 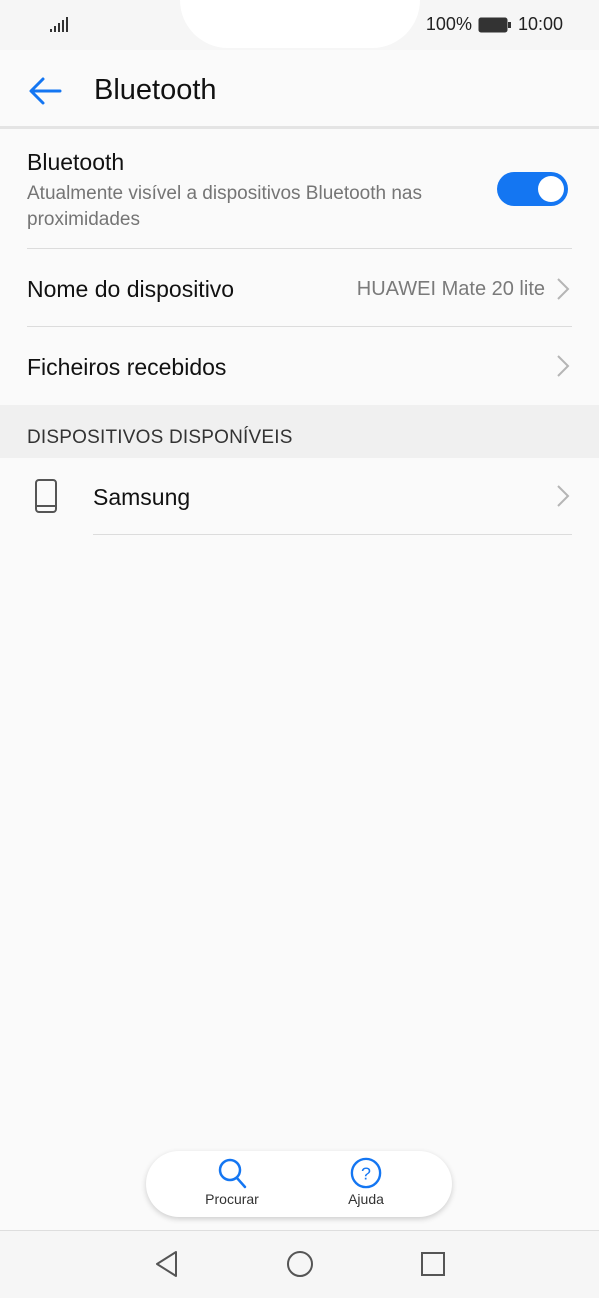 I want to click on notch, so click(x=300, y=24).